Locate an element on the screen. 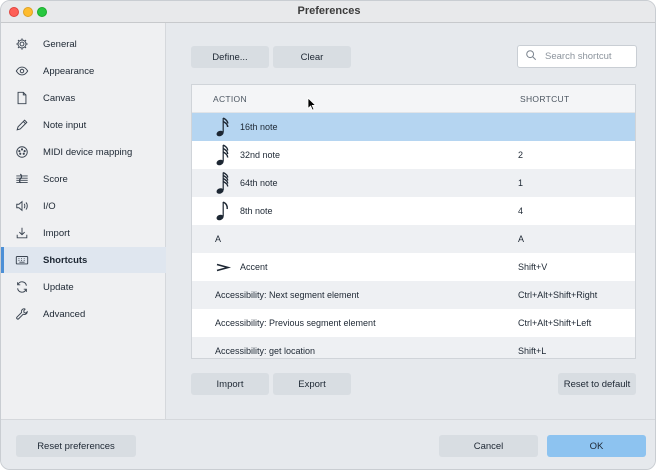 The image size is (656, 470). table-row: 16th note is located at coordinates (413, 127).